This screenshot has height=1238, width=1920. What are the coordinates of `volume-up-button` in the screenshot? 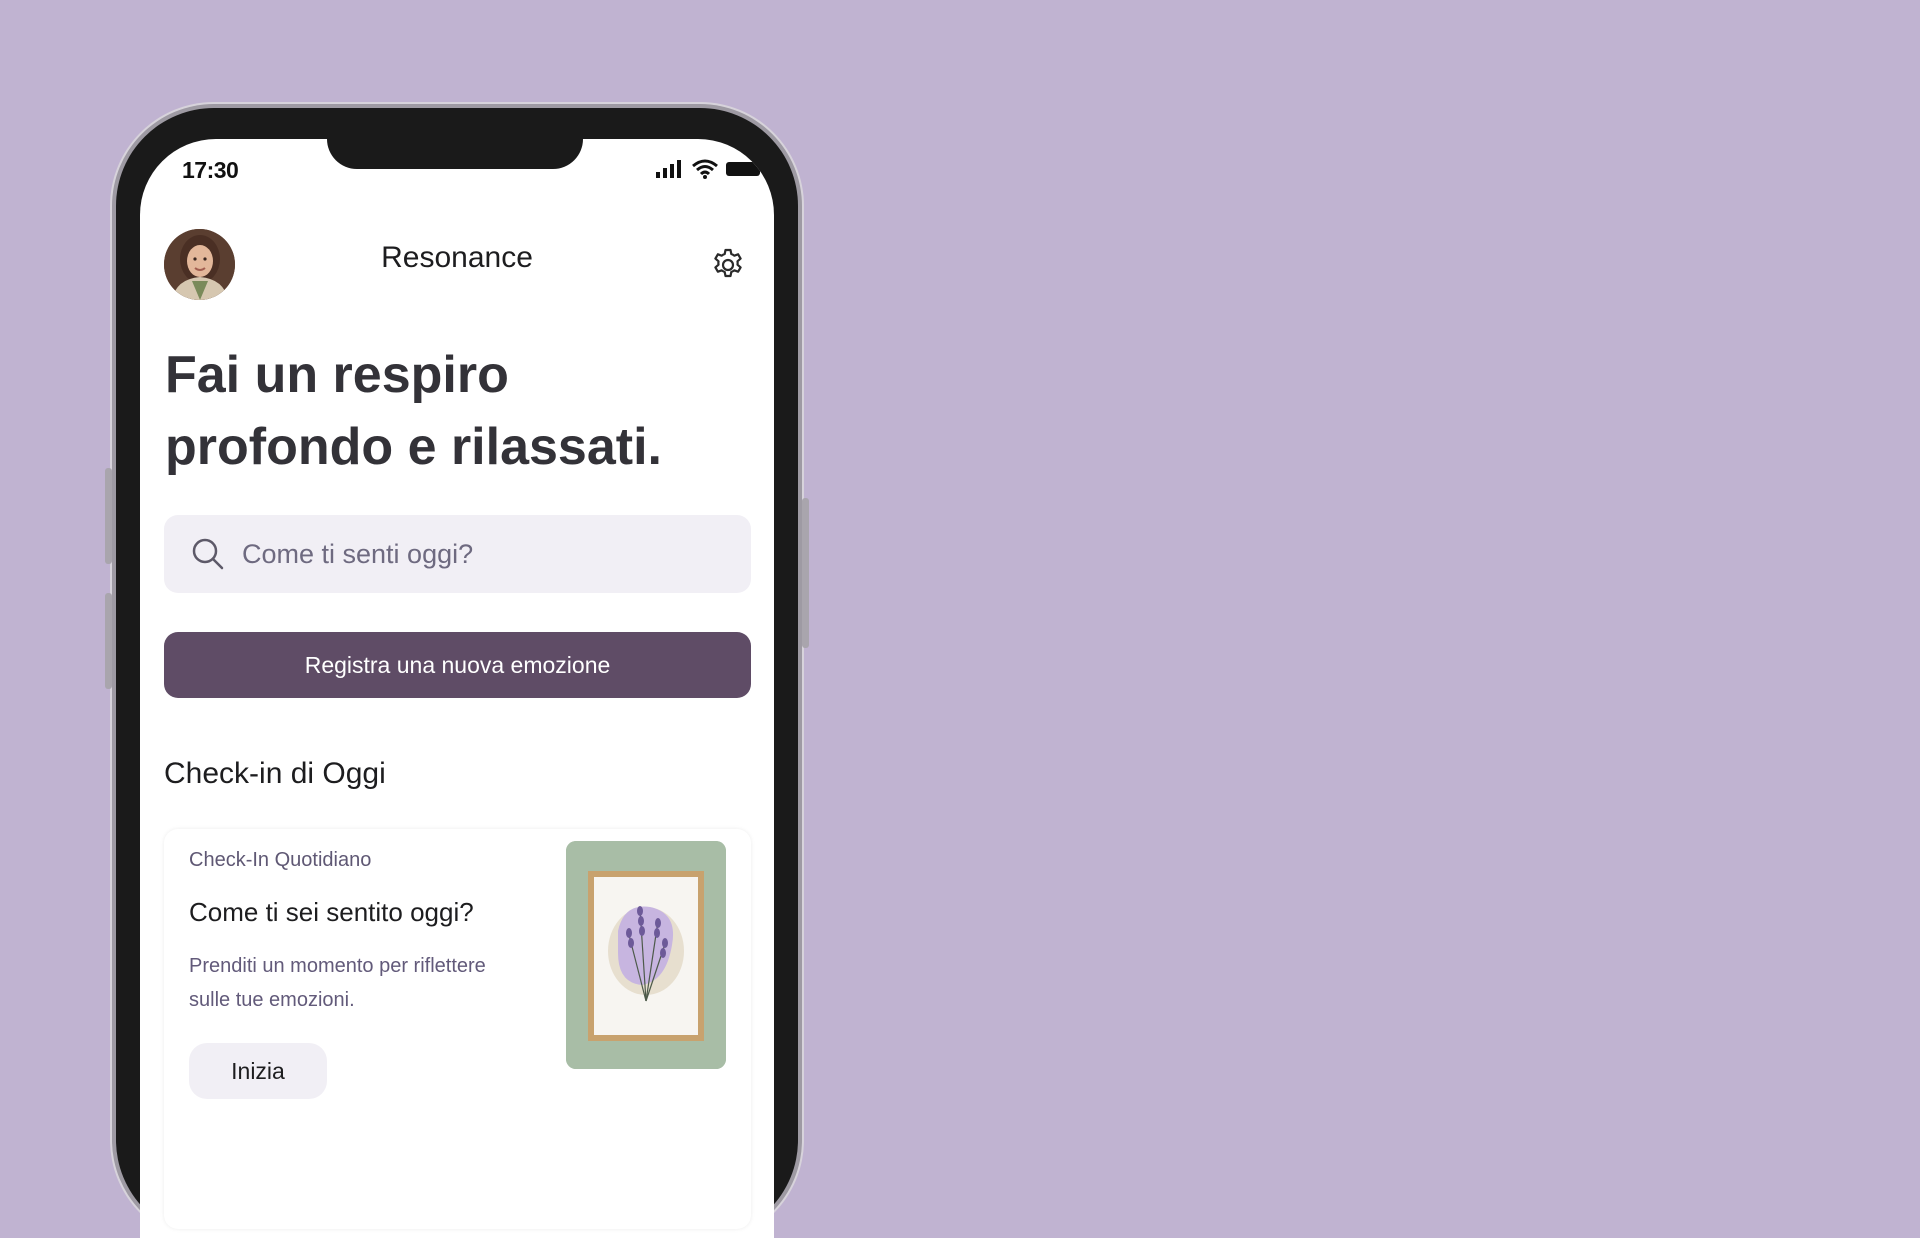 It's located at (108, 516).